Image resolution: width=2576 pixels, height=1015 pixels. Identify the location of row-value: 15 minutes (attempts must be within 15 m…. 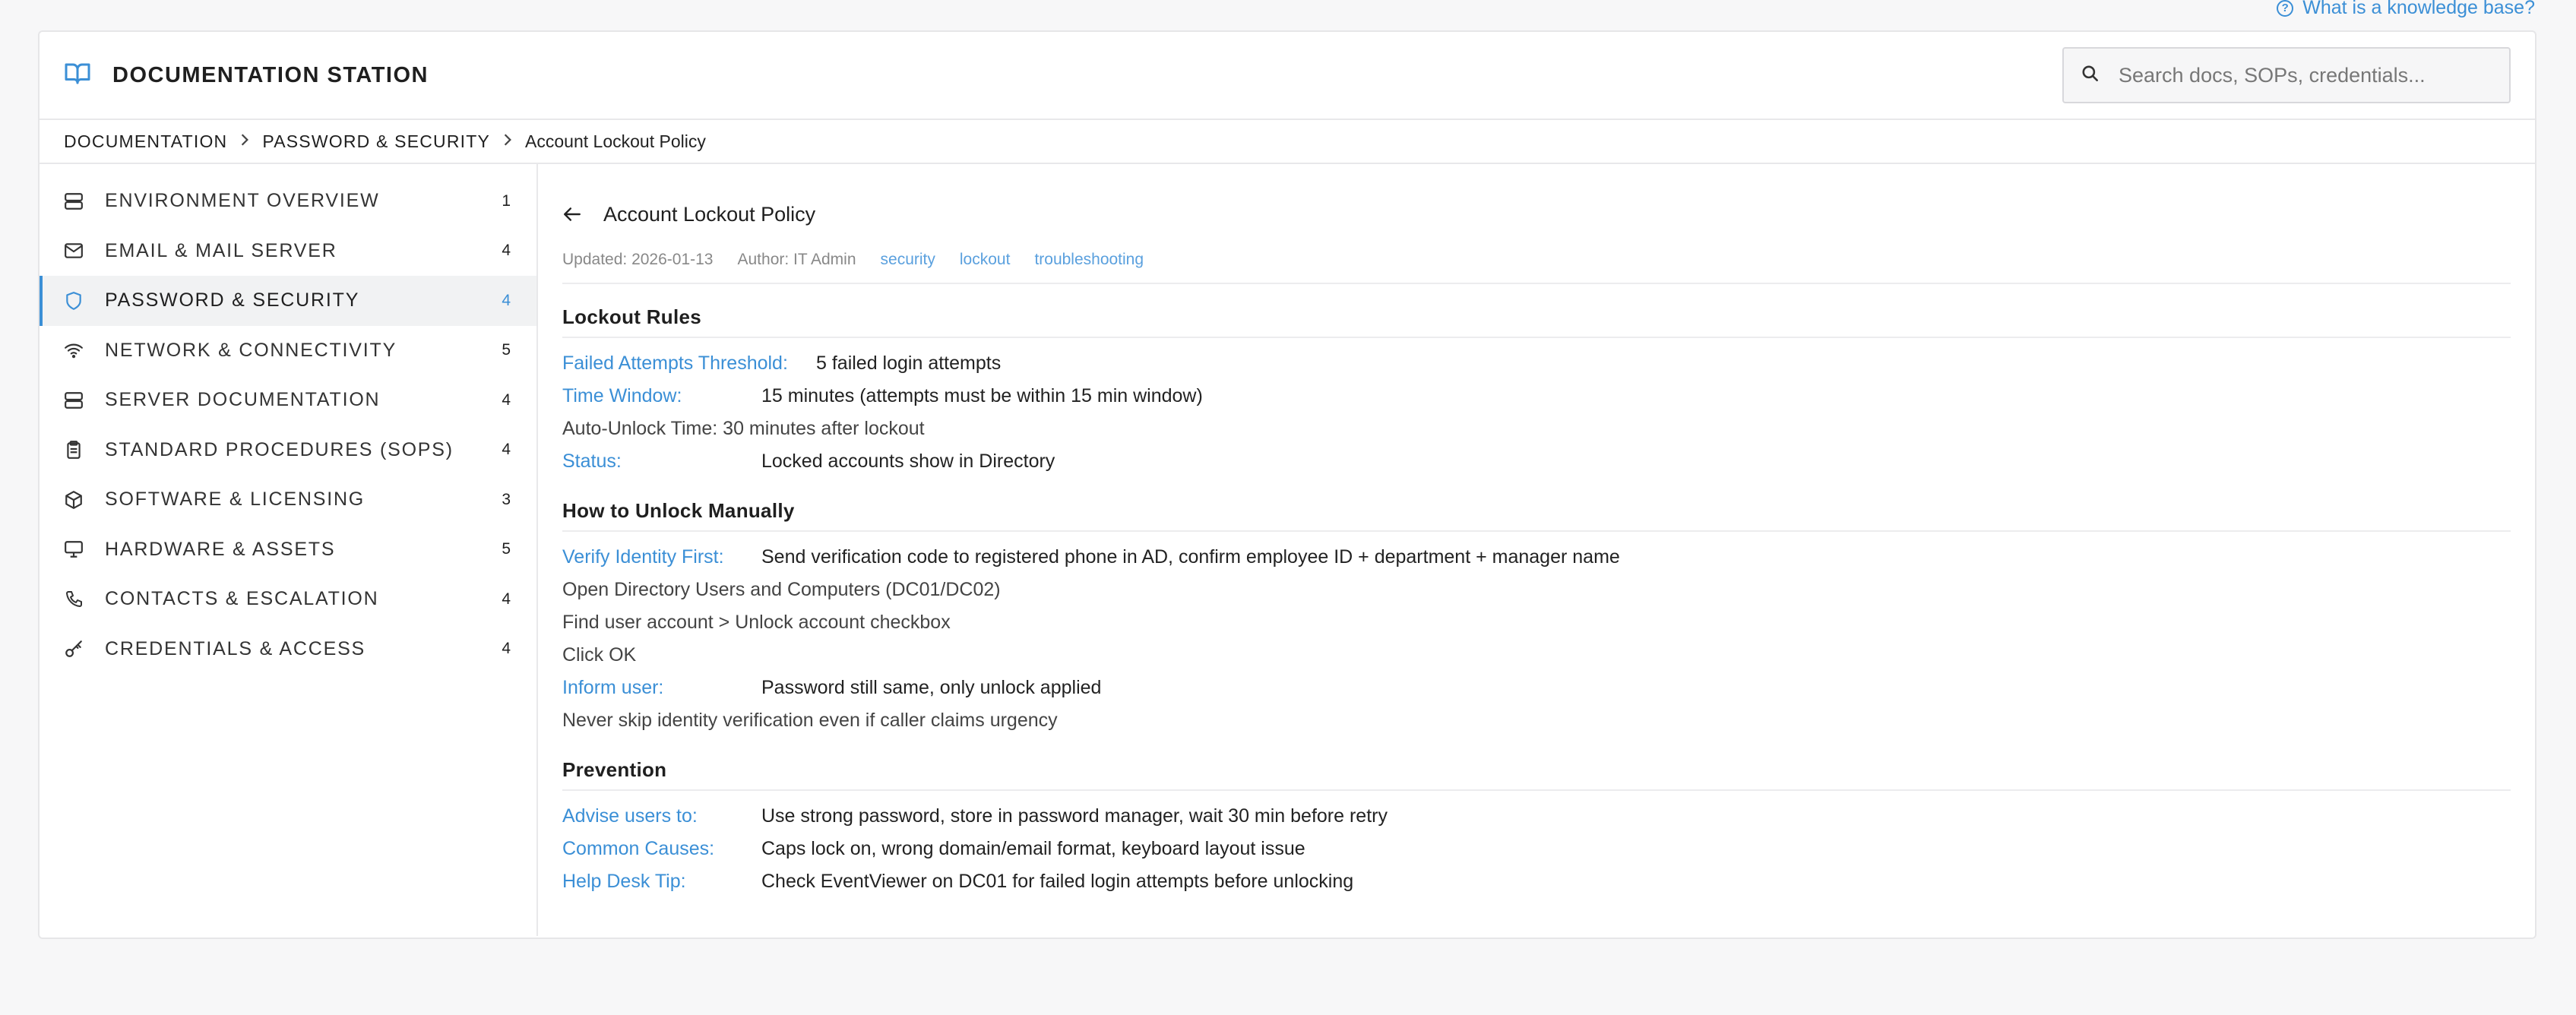
(982, 395).